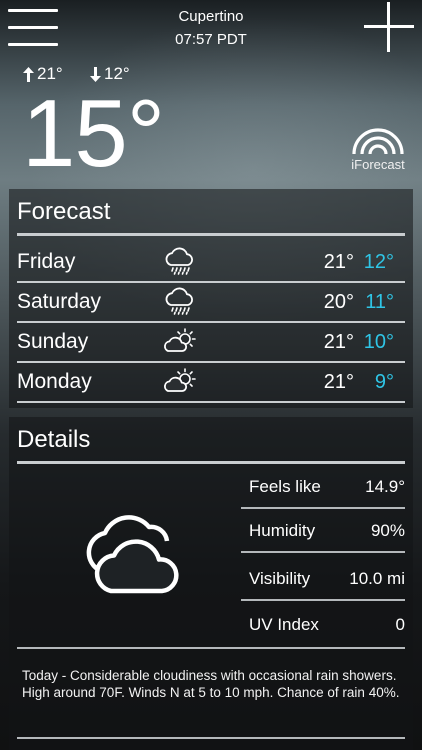  Describe the element at coordinates (54, 439) in the screenshot. I see `details-title: Details` at that location.